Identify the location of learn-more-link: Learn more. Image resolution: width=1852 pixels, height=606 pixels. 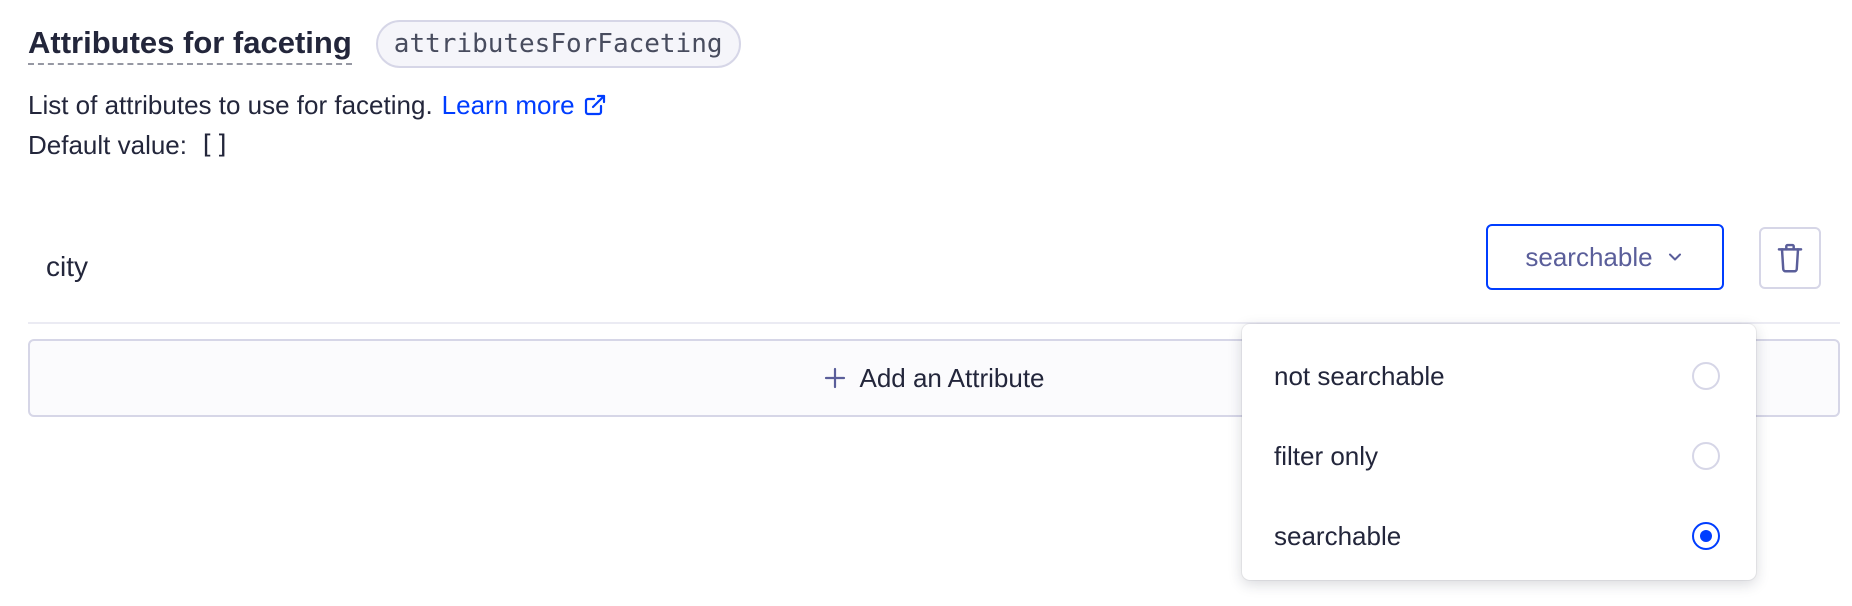
(524, 105).